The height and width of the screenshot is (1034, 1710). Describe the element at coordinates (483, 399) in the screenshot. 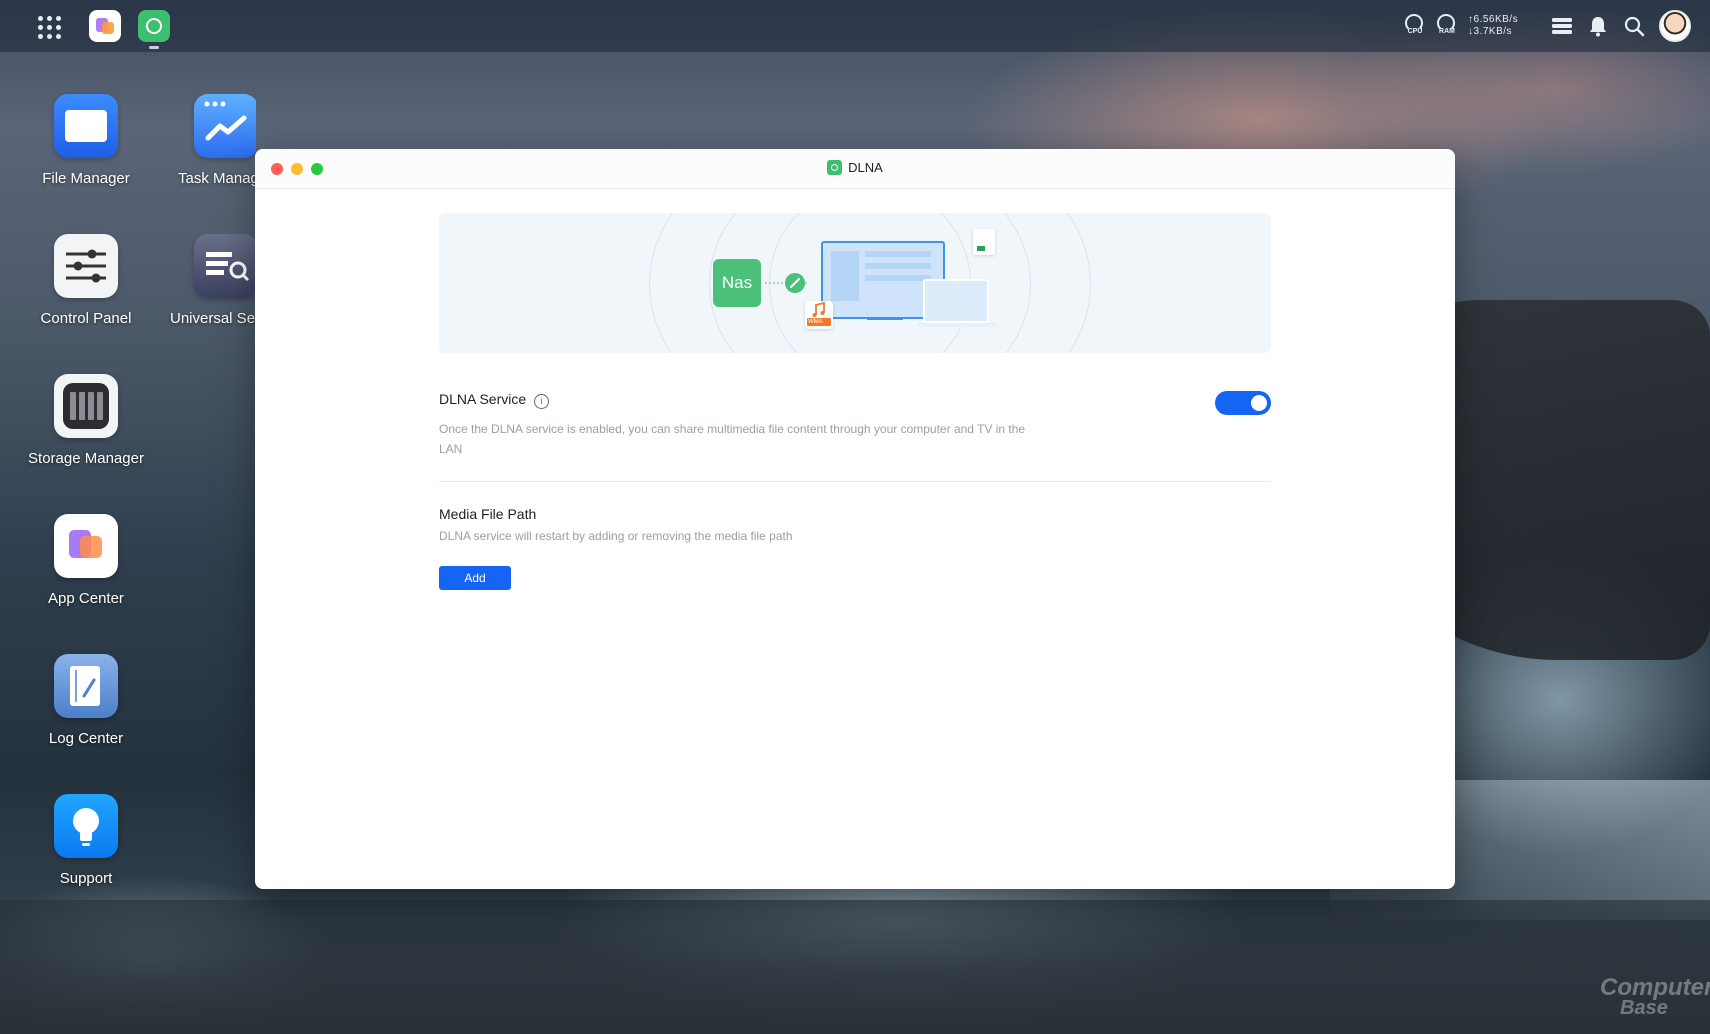

I see `dlna-service-title: DLNA Service` at that location.